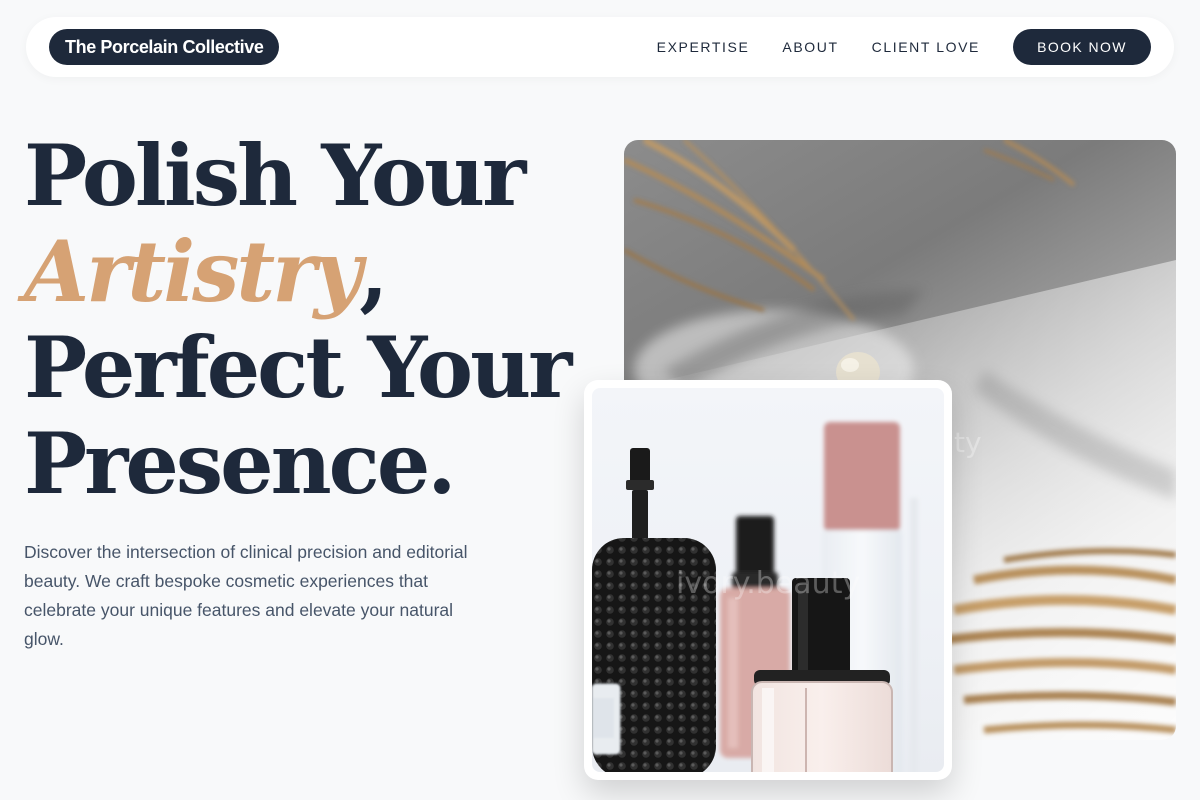 The width and height of the screenshot is (1200, 800). What do you see at coordinates (164, 47) in the screenshot?
I see `brand-logo: The Porcelain Collective` at bounding box center [164, 47].